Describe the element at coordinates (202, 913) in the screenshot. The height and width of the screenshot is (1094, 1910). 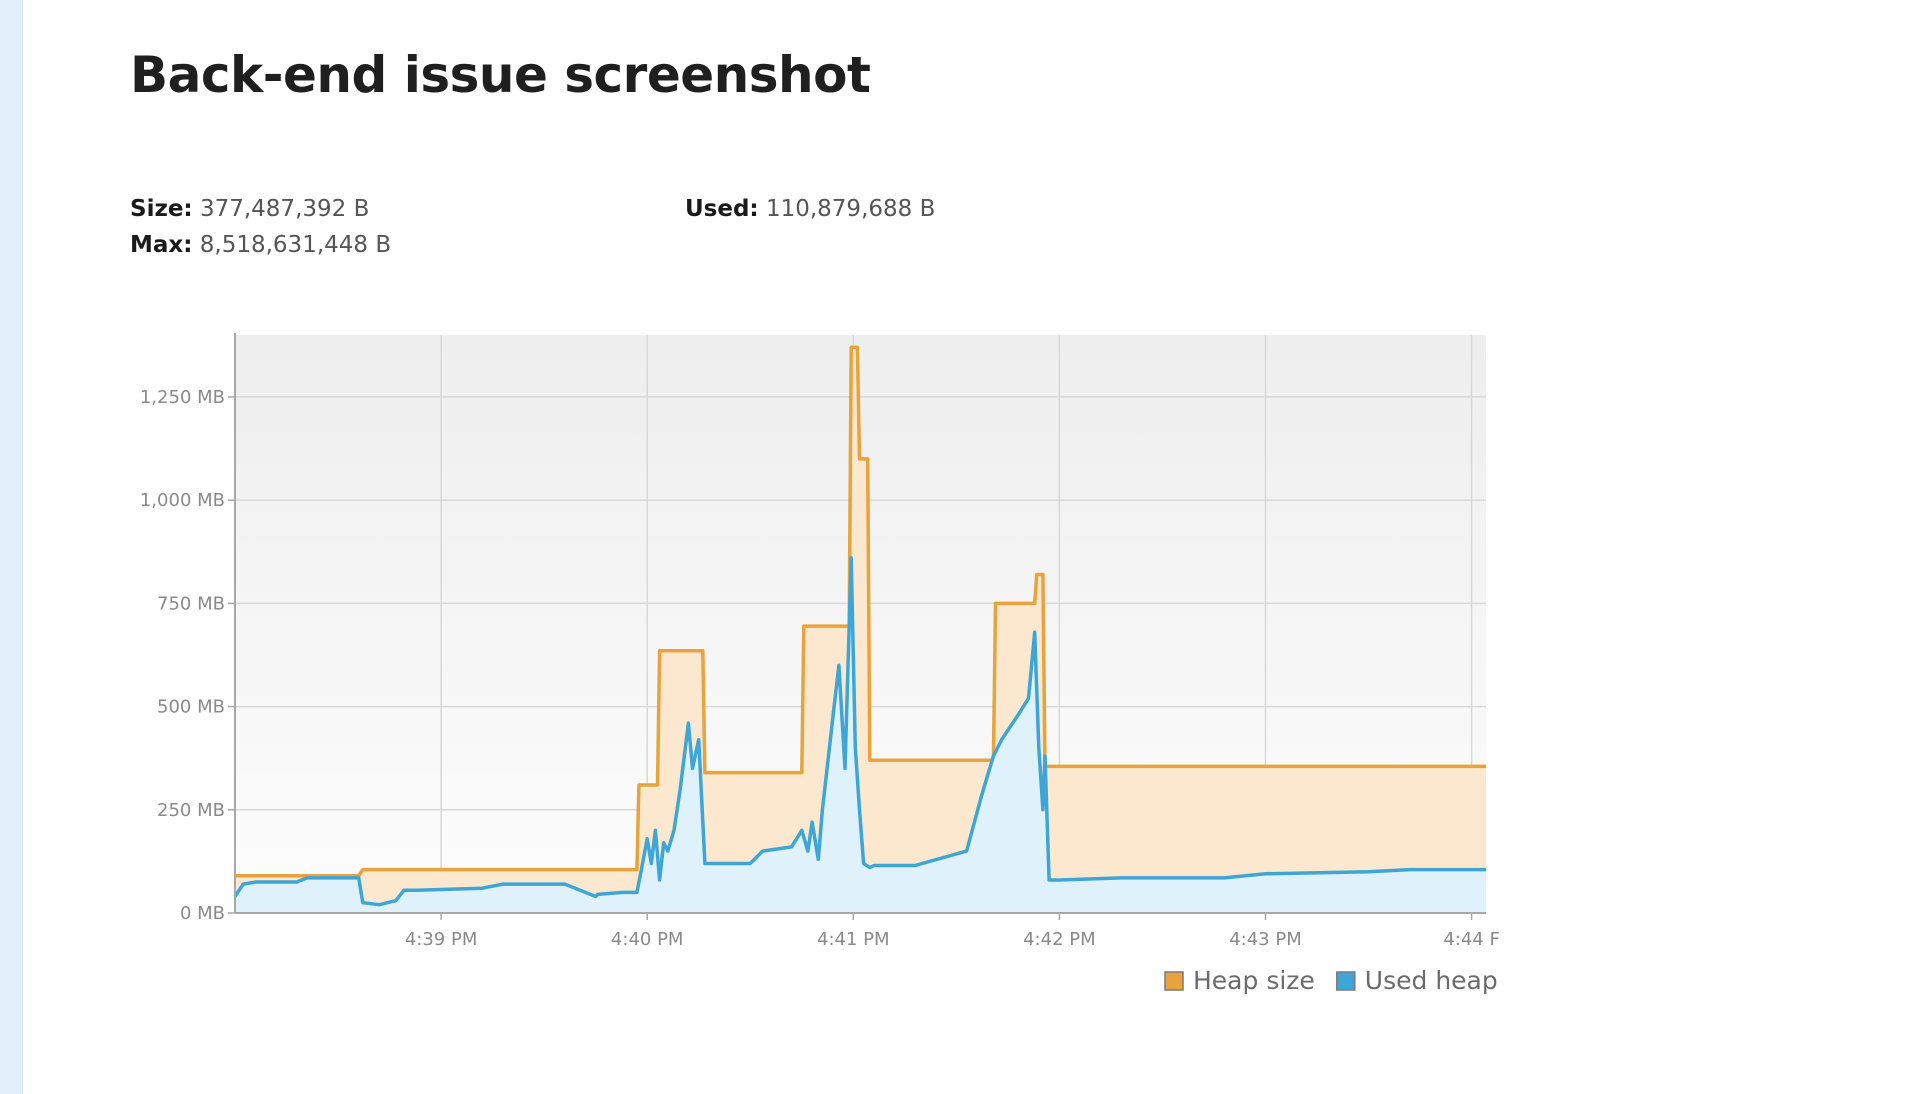
I see `y-tick-label: 0 MB` at that location.